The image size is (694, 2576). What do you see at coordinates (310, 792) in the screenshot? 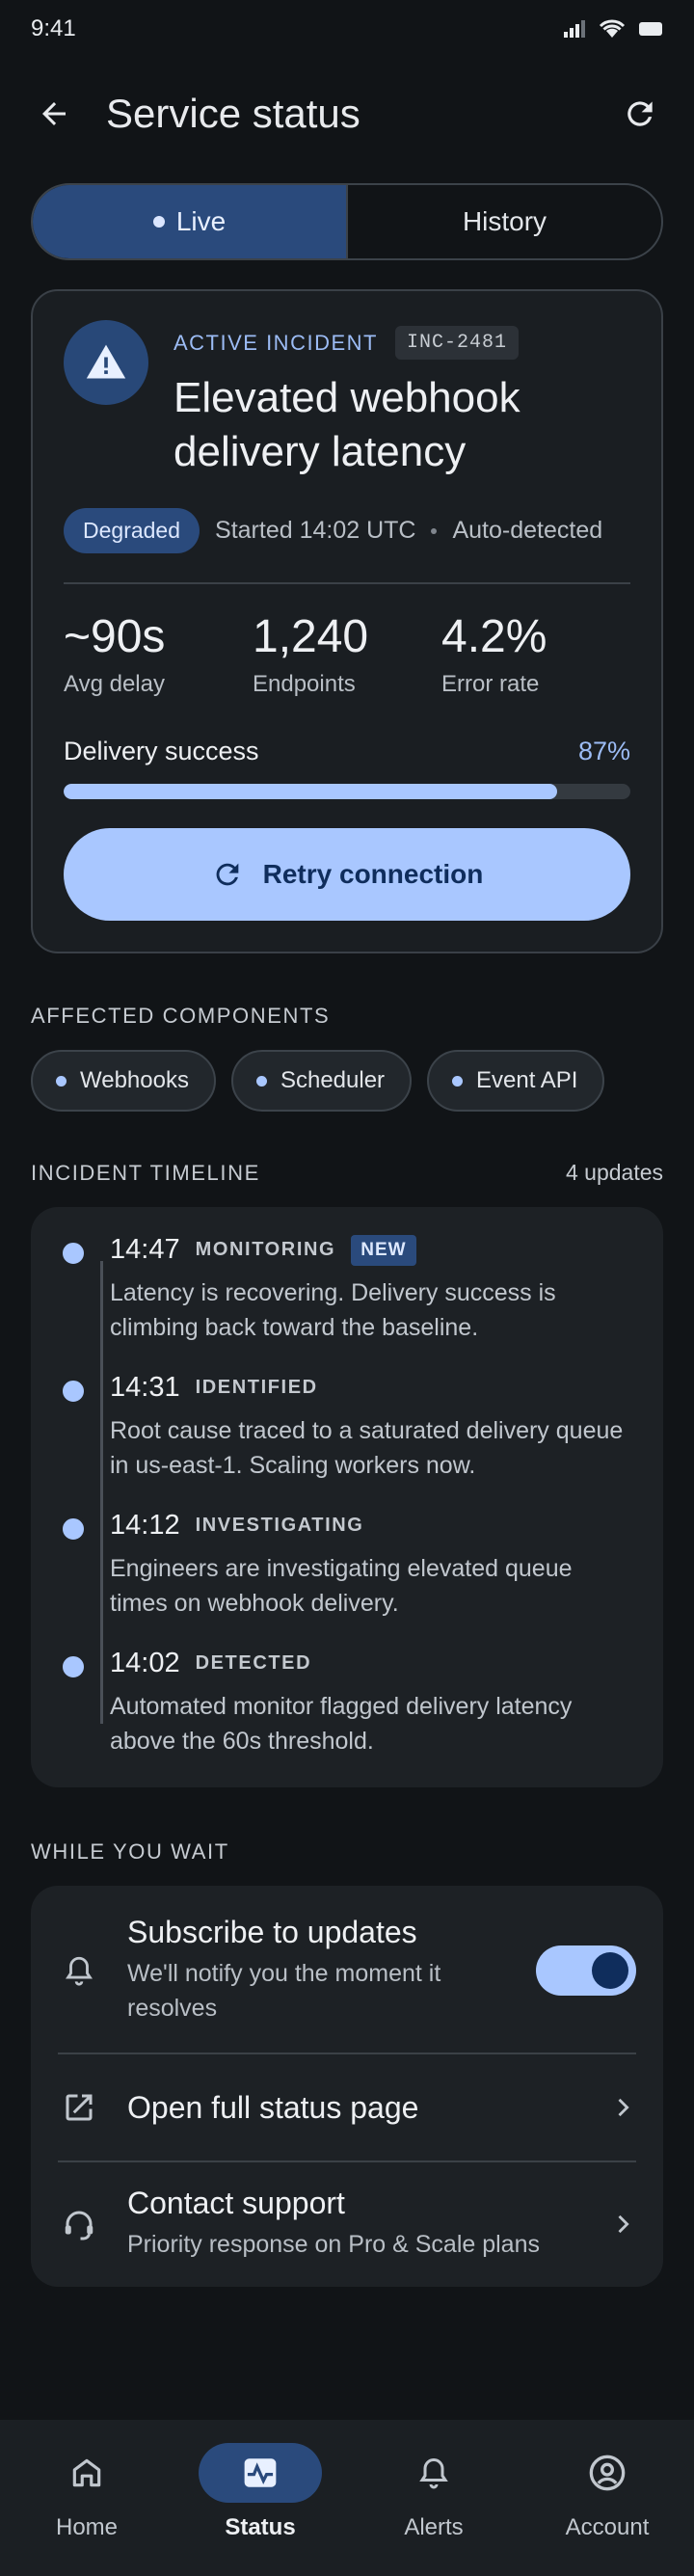
I see `progress-fill` at bounding box center [310, 792].